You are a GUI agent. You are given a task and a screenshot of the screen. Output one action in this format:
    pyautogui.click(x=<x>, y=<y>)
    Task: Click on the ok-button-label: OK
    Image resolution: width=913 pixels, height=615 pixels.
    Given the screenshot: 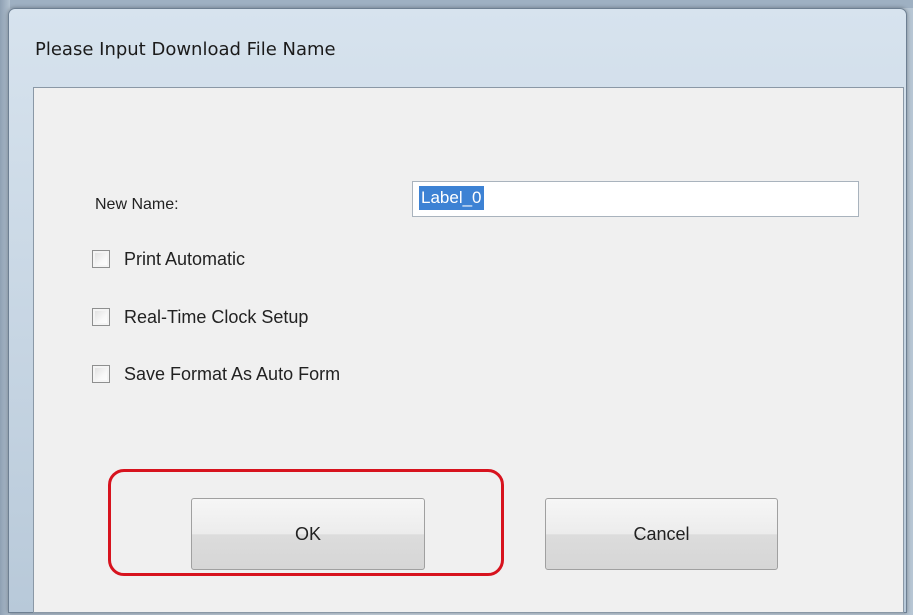 What is the action you would take?
    pyautogui.click(x=307, y=533)
    